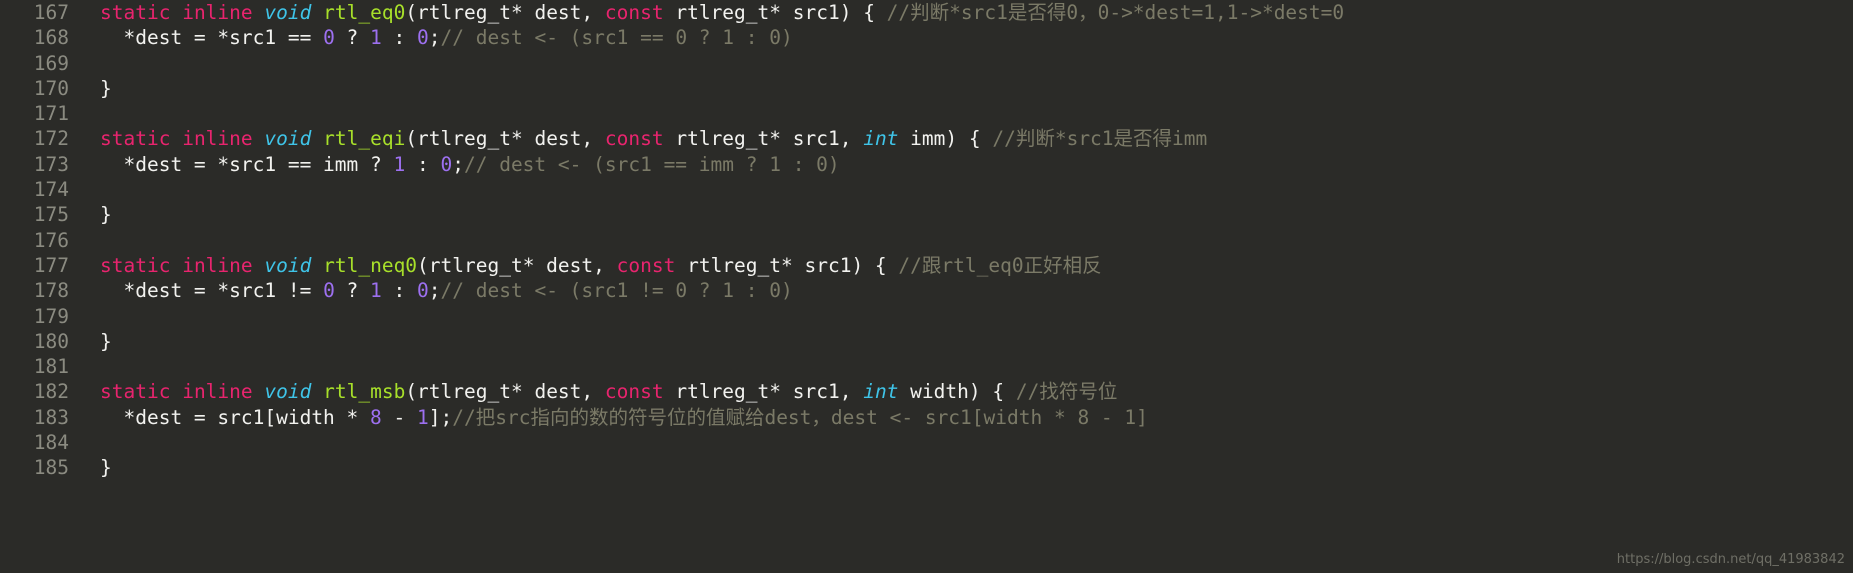 The image size is (1853, 573). What do you see at coordinates (51, 12) in the screenshot?
I see `line-number: 167` at bounding box center [51, 12].